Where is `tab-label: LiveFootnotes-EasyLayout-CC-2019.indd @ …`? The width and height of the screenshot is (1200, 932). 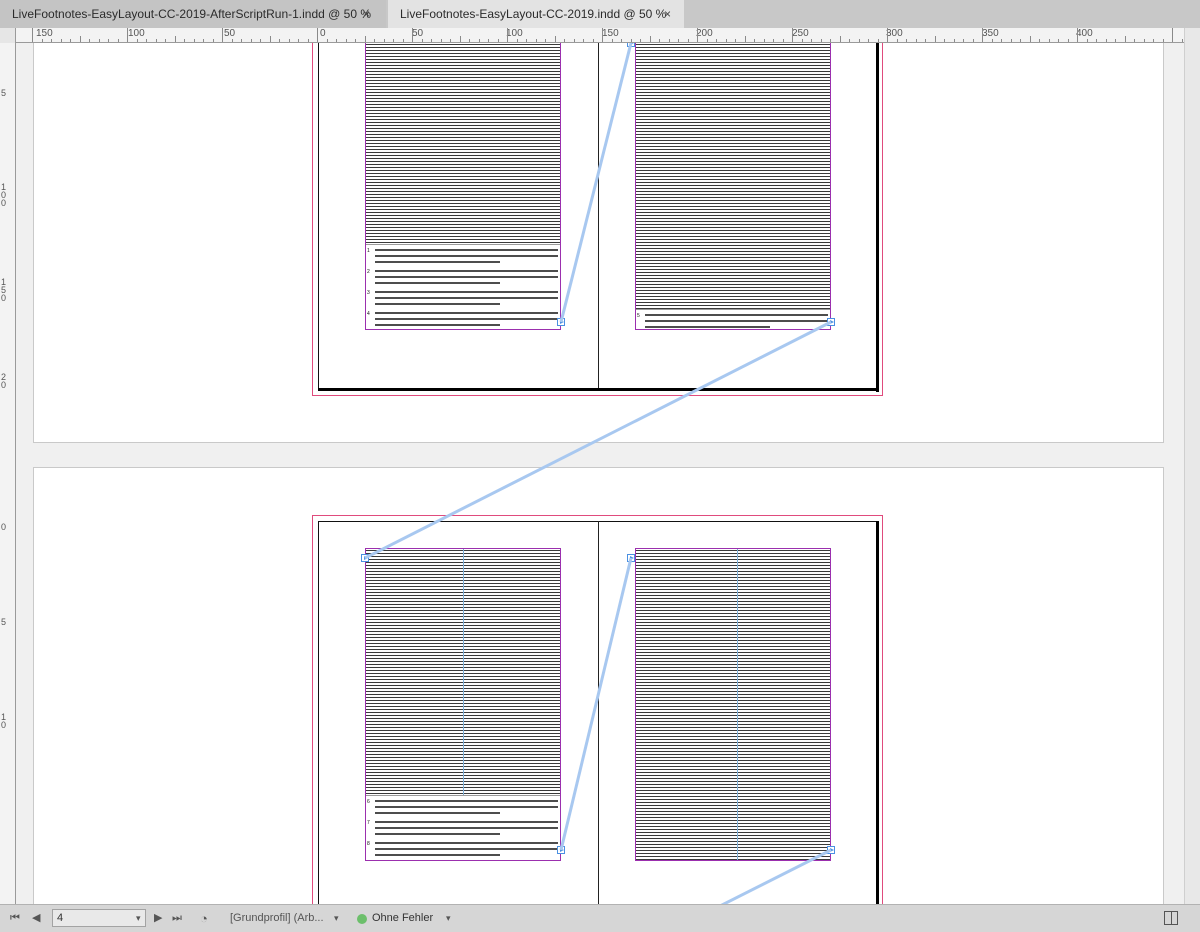
tab-label: LiveFootnotes-EasyLayout-CC-2019.indd @ … is located at coordinates (533, 14).